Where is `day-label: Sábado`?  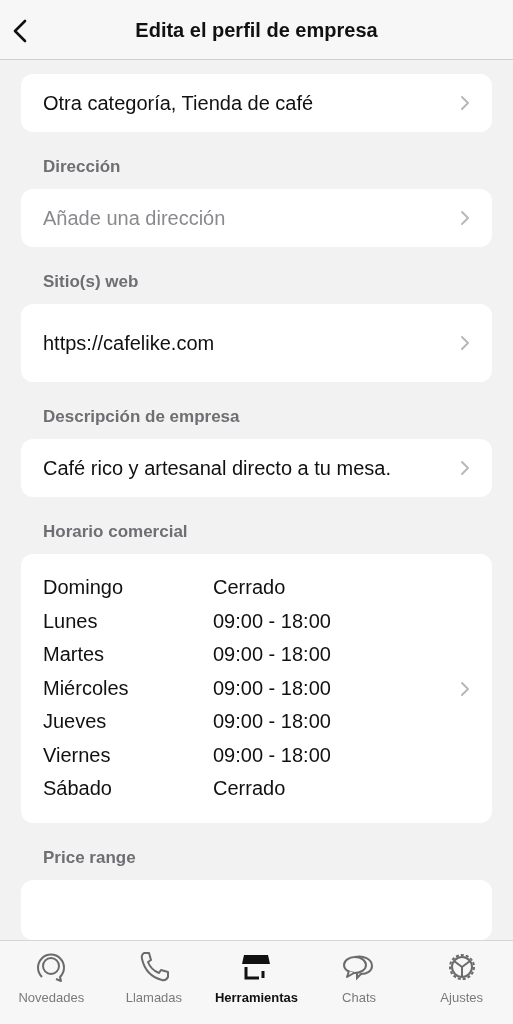
day-label: Sábado is located at coordinates (78, 789).